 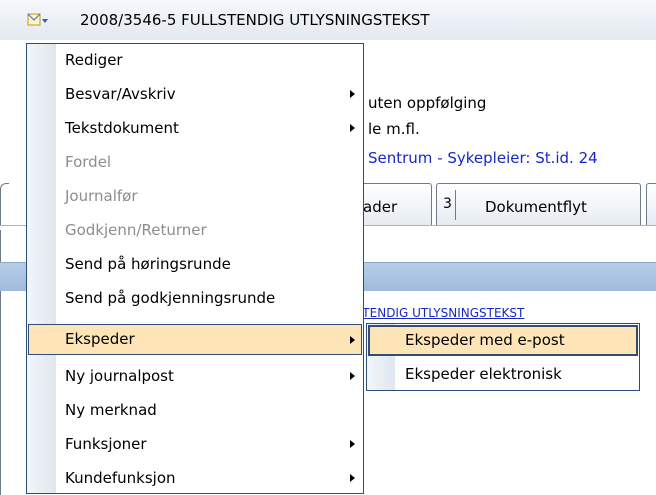 What do you see at coordinates (447, 204) in the screenshot?
I see `tab-number: 3` at bounding box center [447, 204].